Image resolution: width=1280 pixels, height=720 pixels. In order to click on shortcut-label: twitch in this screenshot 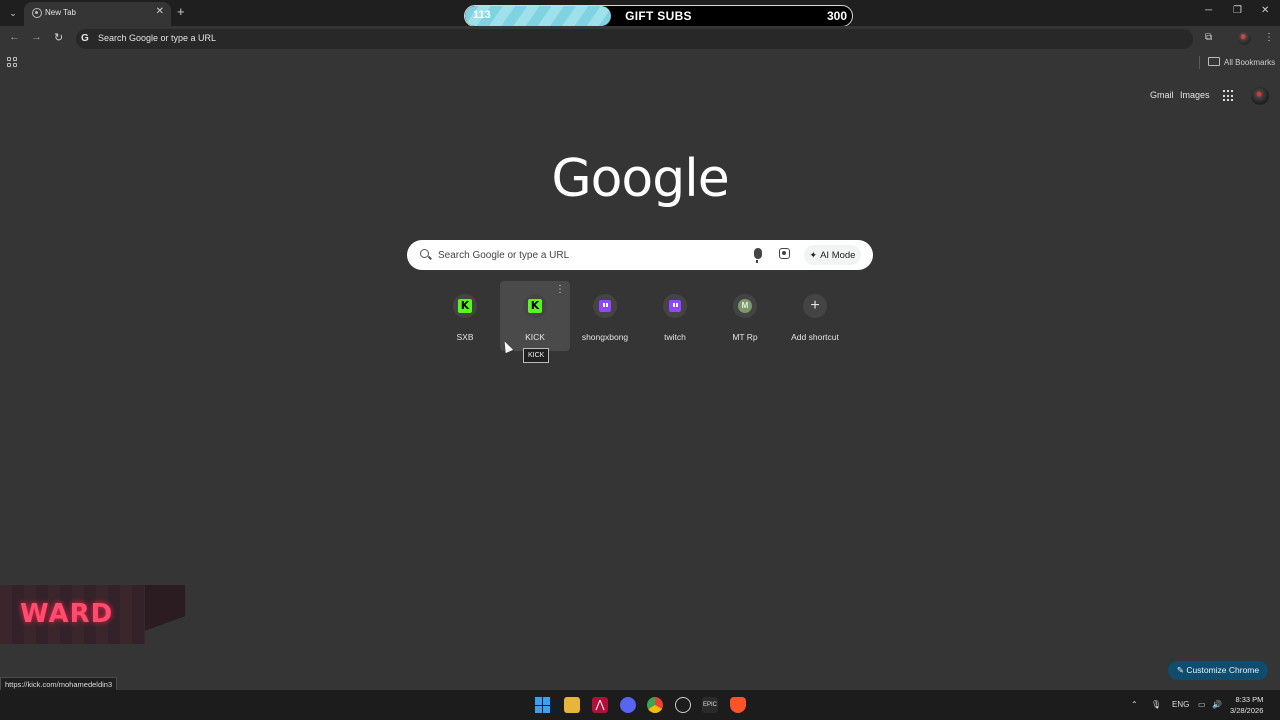, I will do `click(675, 337)`.